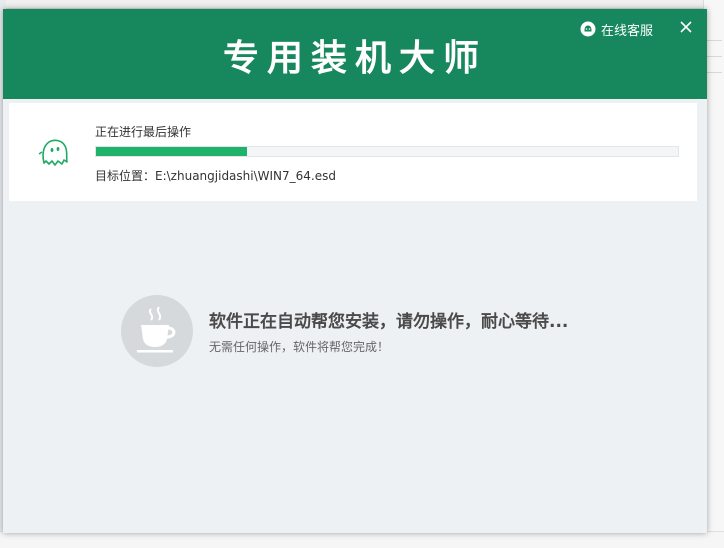 This screenshot has width=724, height=548. What do you see at coordinates (172, 151) in the screenshot?
I see `progress-bar-fill` at bounding box center [172, 151].